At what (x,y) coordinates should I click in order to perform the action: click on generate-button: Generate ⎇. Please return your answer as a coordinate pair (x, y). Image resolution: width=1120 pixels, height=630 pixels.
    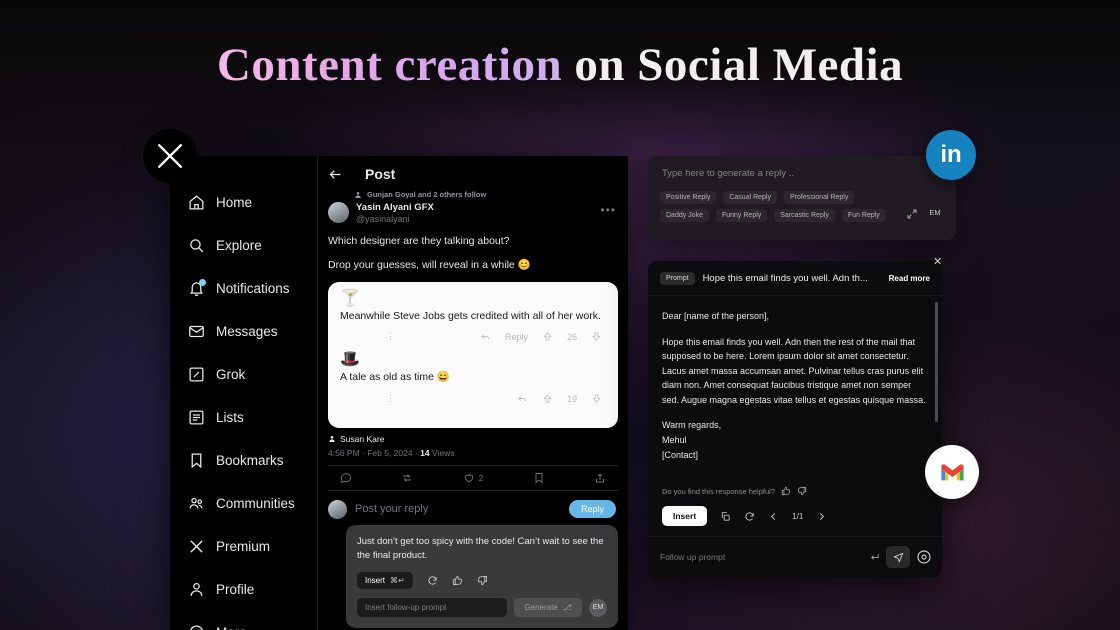
    Looking at the image, I should click on (548, 608).